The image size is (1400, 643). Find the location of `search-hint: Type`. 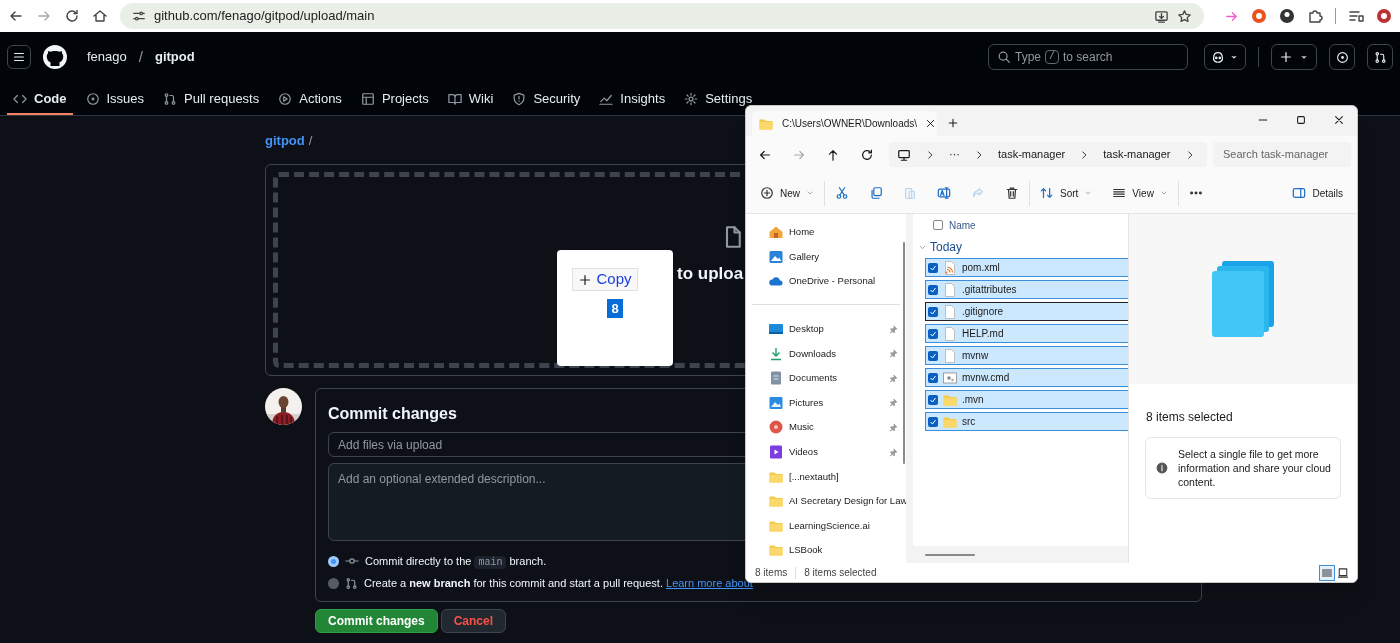

search-hint: Type is located at coordinates (1028, 57).